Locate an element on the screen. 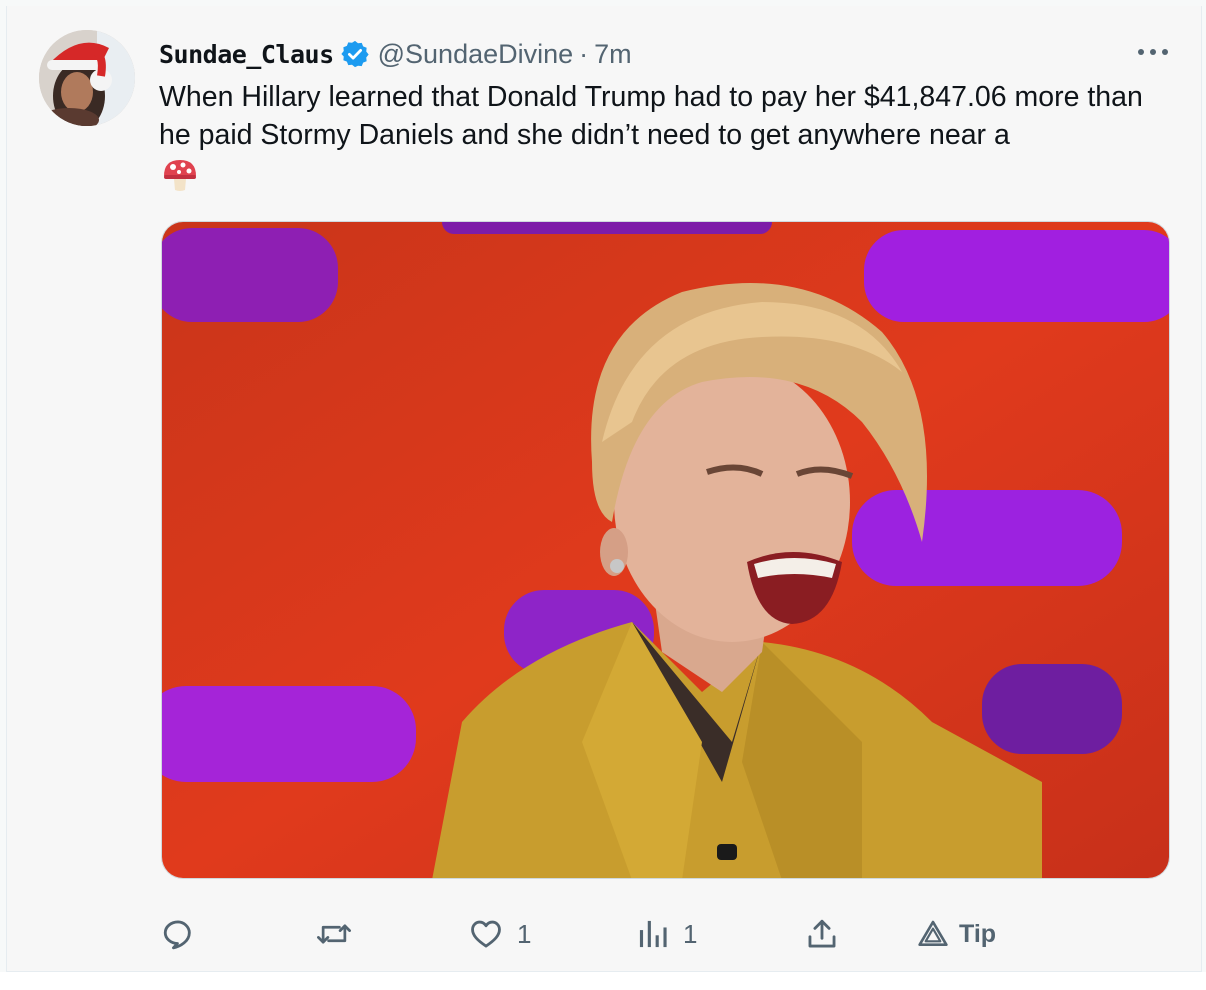  tweet-timestamp: 7m is located at coordinates (613, 54).